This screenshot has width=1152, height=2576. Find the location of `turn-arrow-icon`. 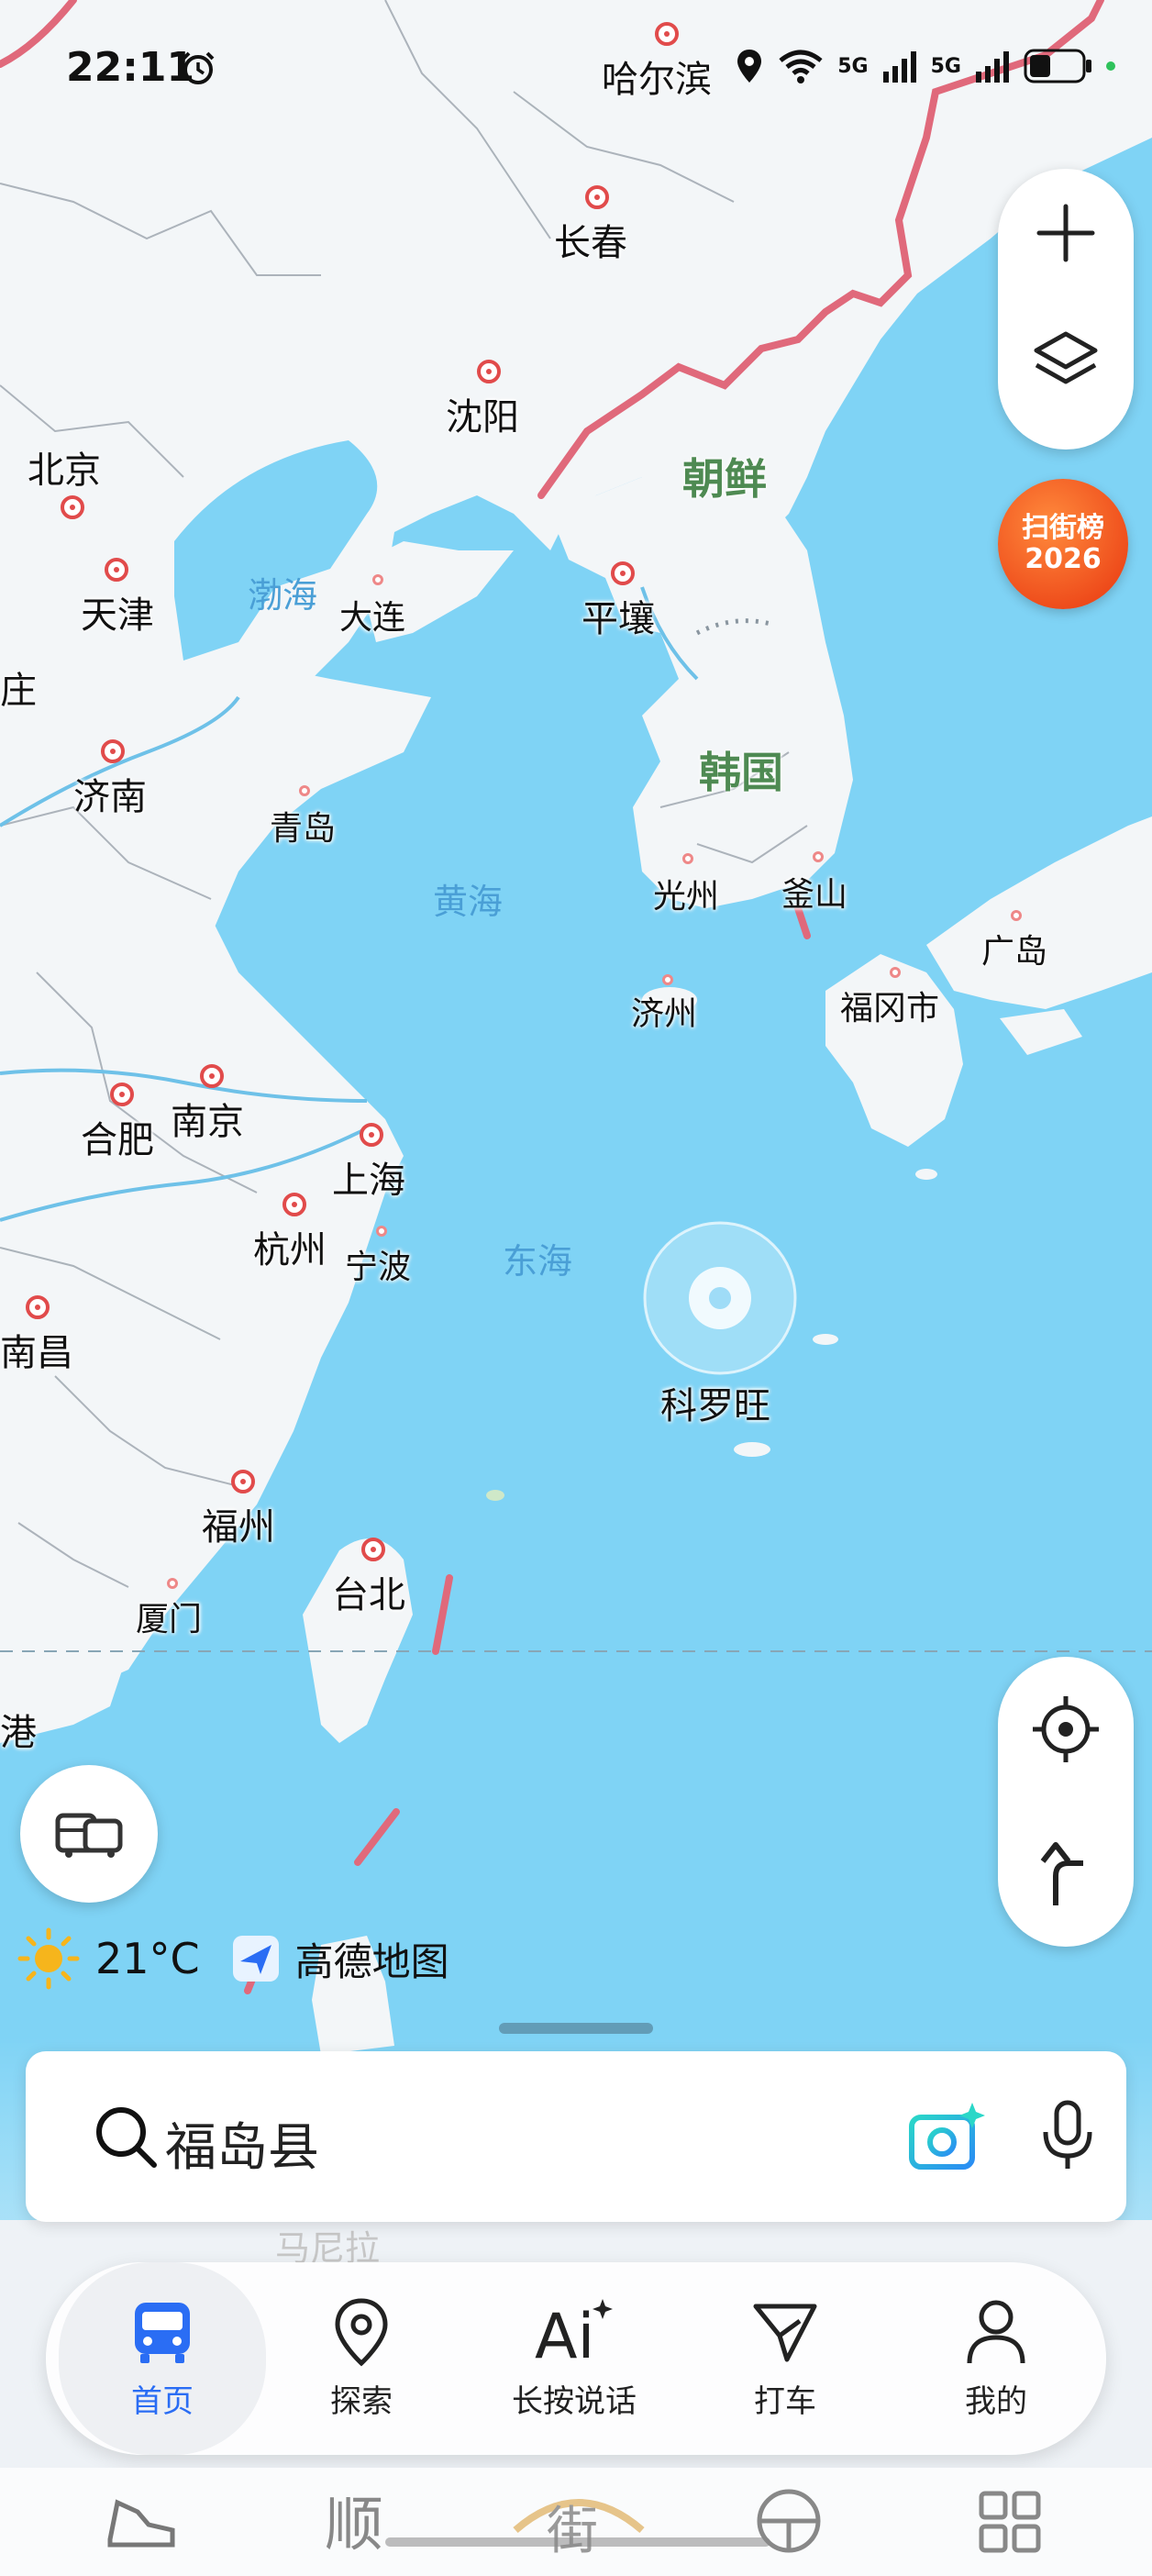

turn-arrow-icon is located at coordinates (1061, 1873).